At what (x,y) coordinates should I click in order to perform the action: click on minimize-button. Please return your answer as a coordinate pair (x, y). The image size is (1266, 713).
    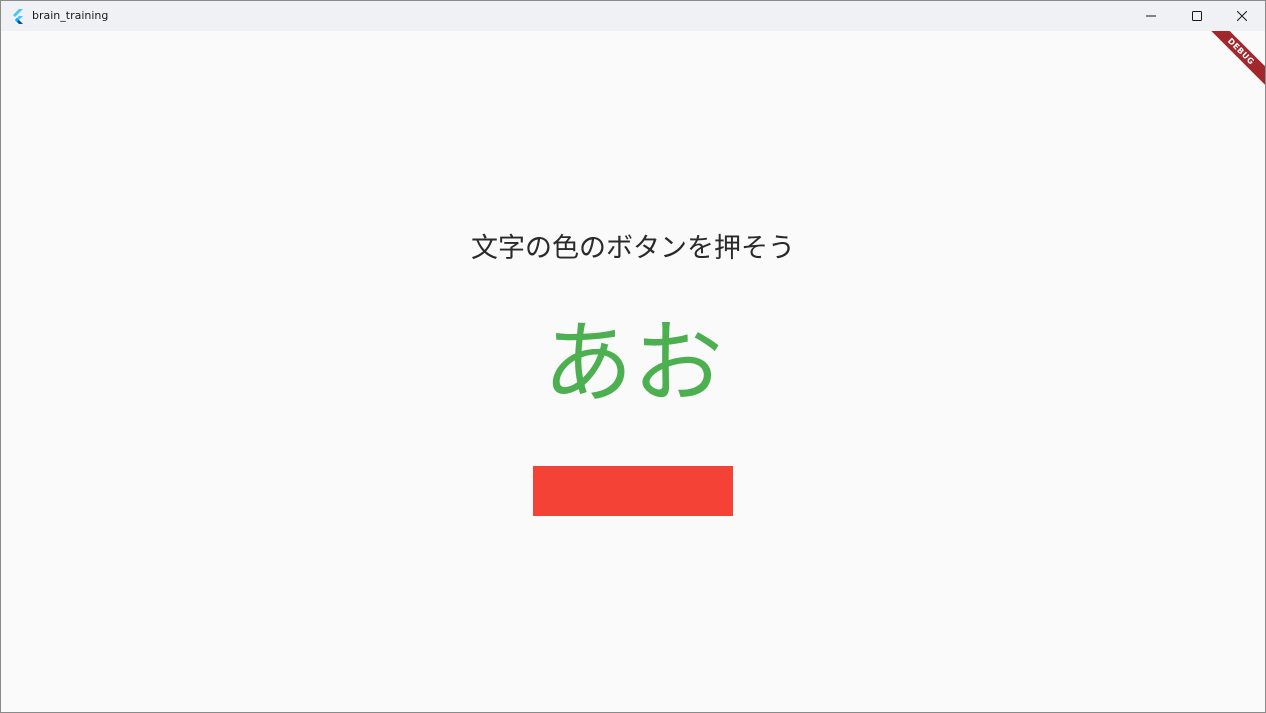
    Looking at the image, I should click on (1151, 16).